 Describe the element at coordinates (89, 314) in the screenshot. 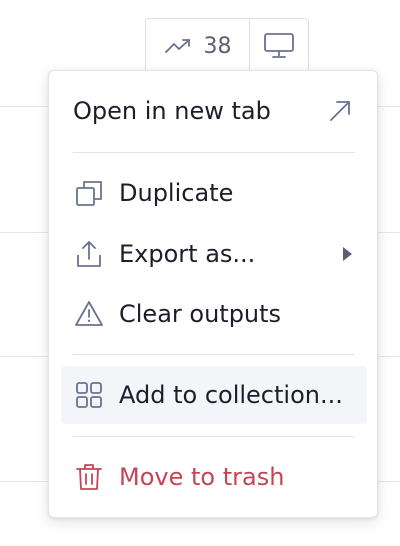

I see `warning-icon` at that location.